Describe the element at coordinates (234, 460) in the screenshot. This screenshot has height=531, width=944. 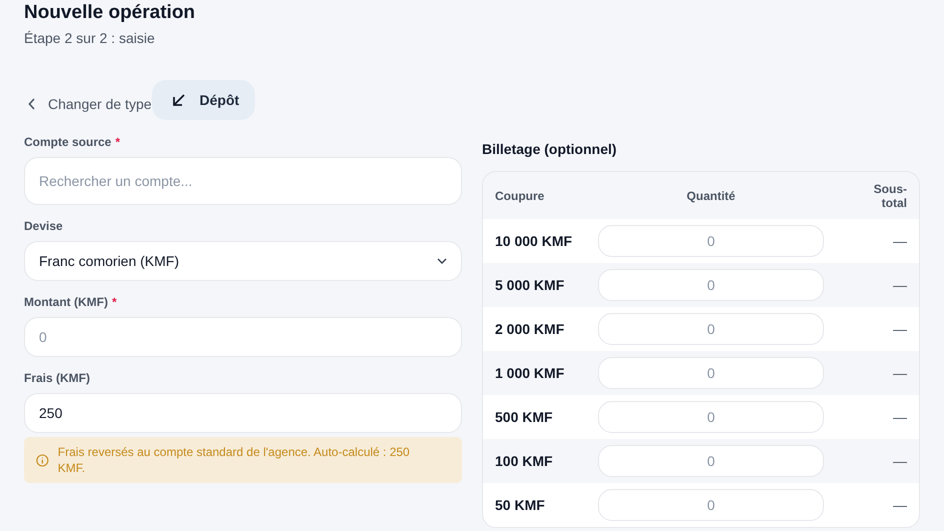
I see `notice-text: Frais reversés au compte standard de l'agence. Auto-calculé : 250 KMF.` at that location.